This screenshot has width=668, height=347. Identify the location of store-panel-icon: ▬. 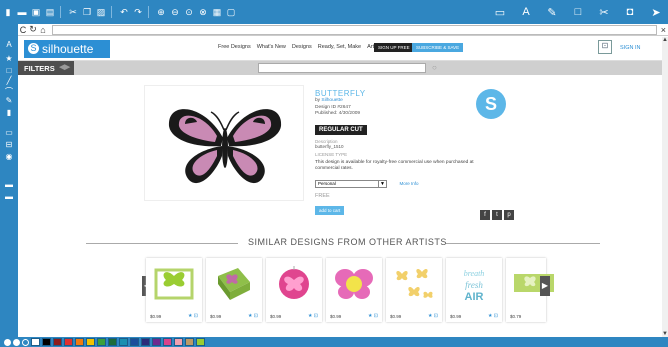
(9, 196).